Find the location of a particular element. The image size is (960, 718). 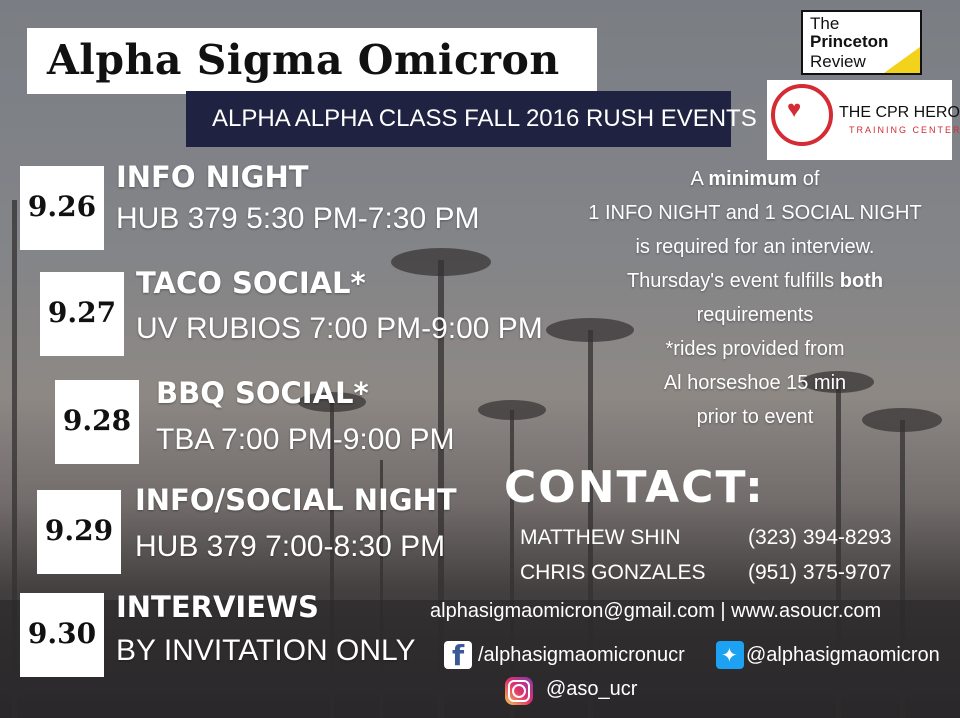

date-badge: 9.27 is located at coordinates (82, 314).